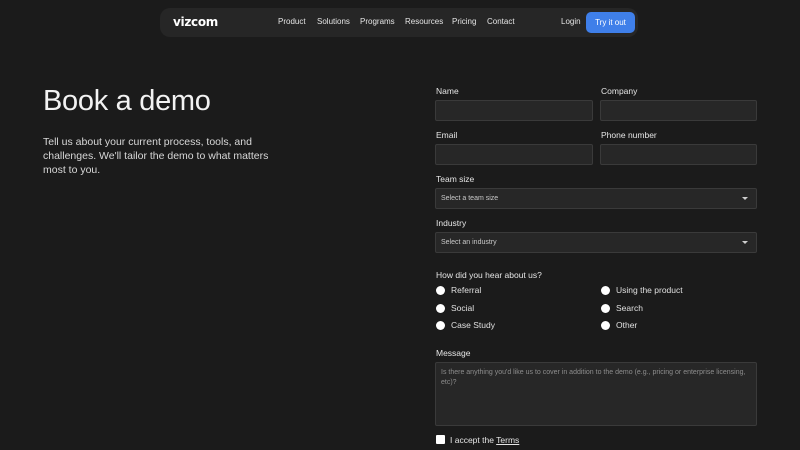  I want to click on radio-label: Search, so click(629, 308).